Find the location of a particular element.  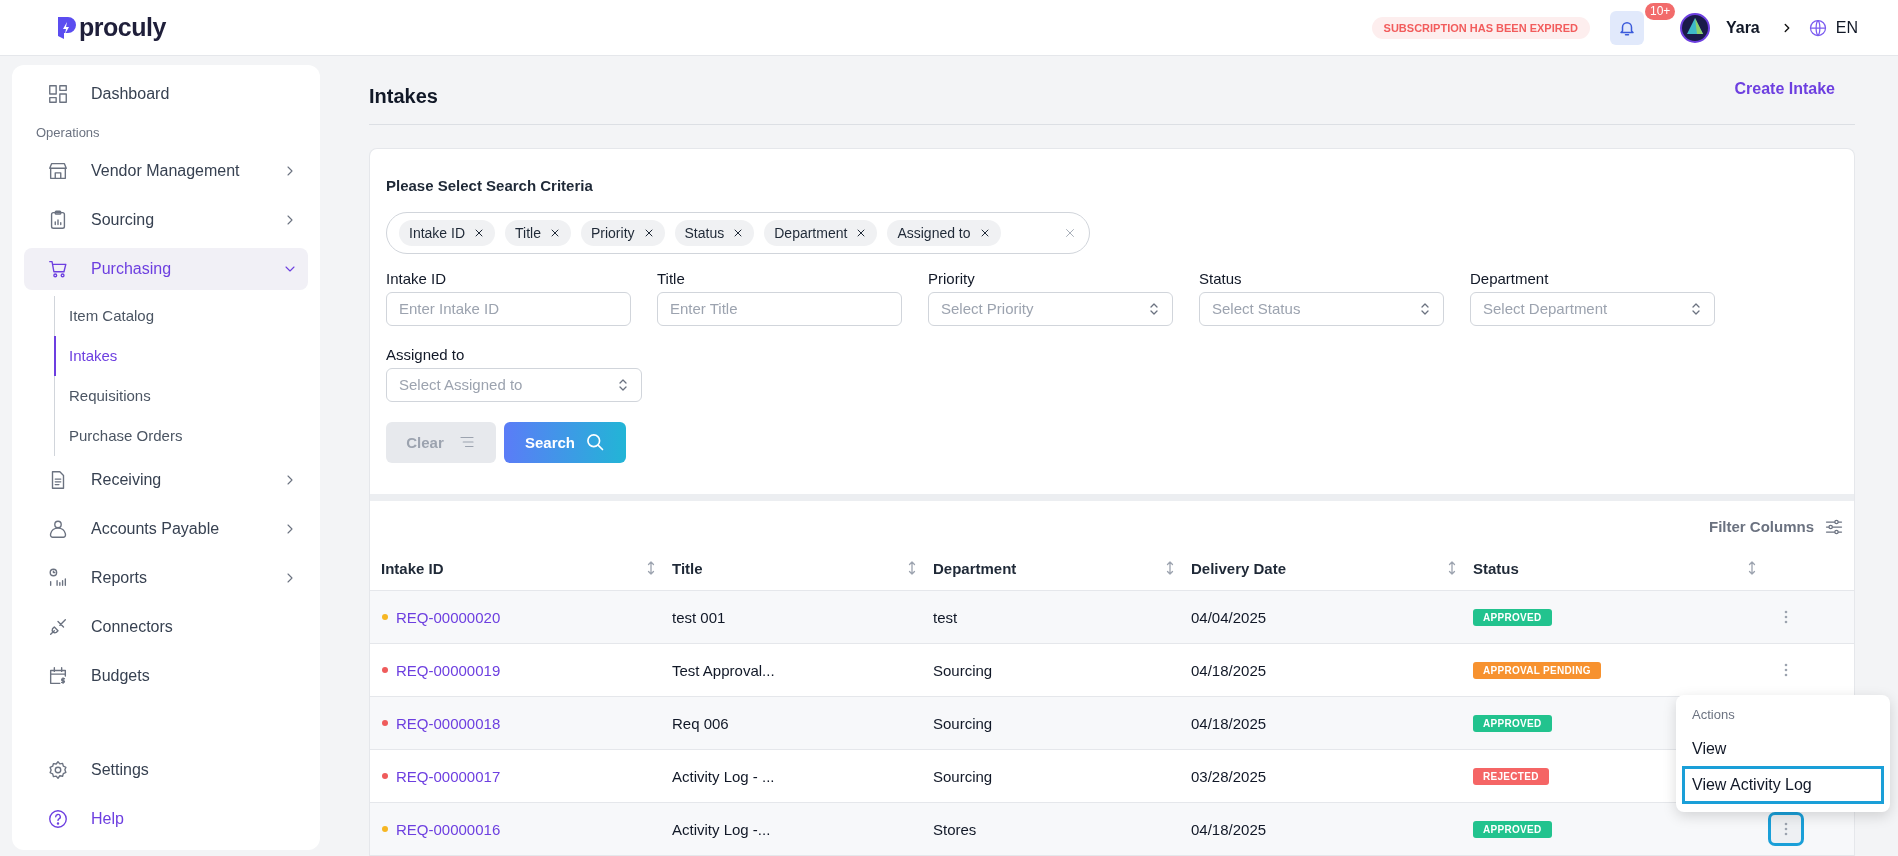

chart-icon is located at coordinates (58, 578).